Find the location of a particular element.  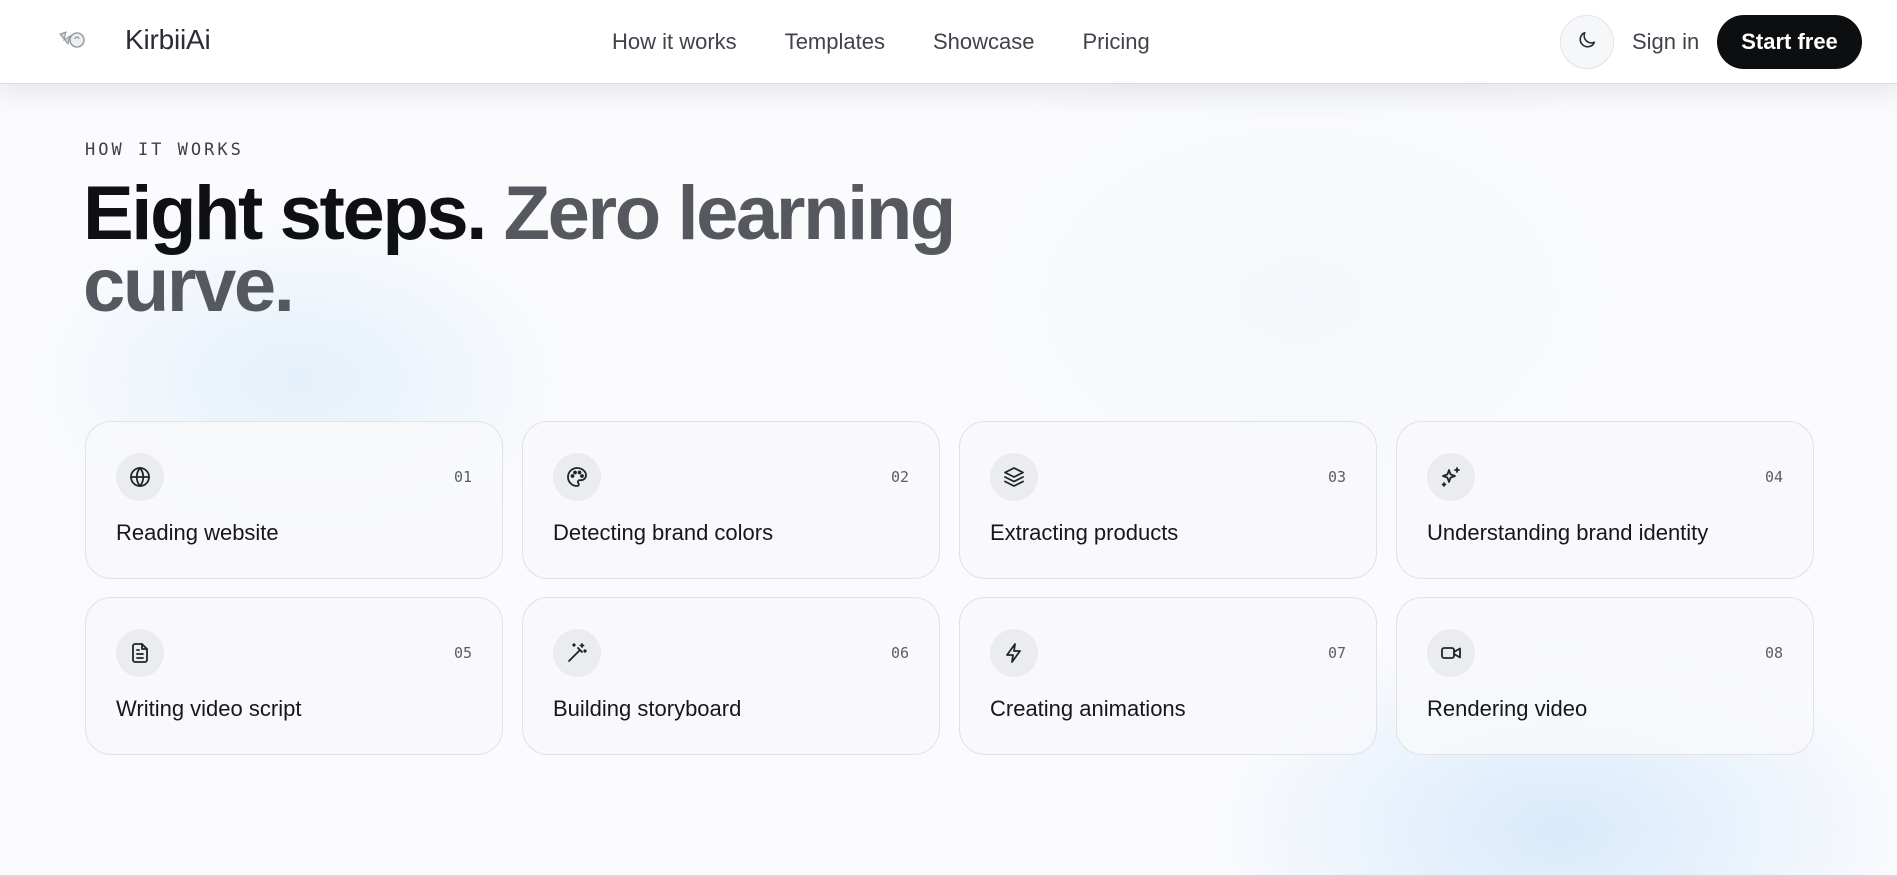

step-label: Detecting brand colors is located at coordinates (663, 532).